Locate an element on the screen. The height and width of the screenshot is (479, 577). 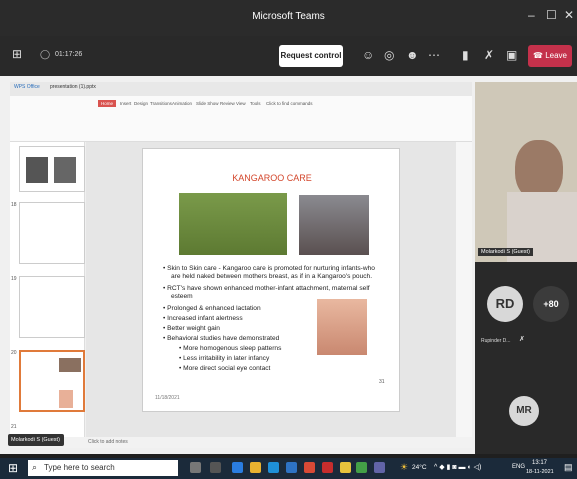
ribbon-tab-home: Home is located at coordinates (107, 103).